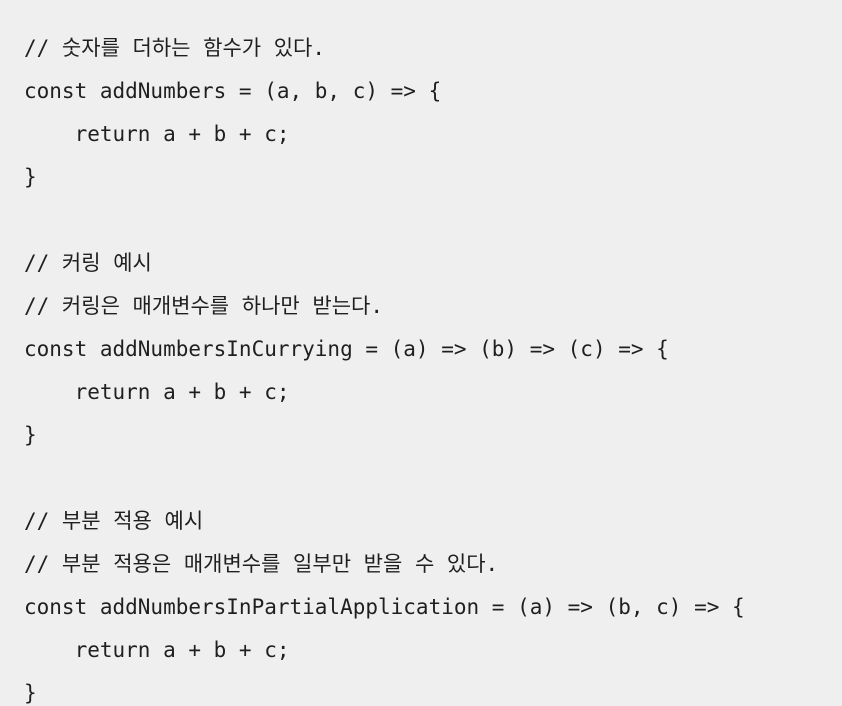  I want to click on code-line-comment: // 커링 예시, so click(88, 263).